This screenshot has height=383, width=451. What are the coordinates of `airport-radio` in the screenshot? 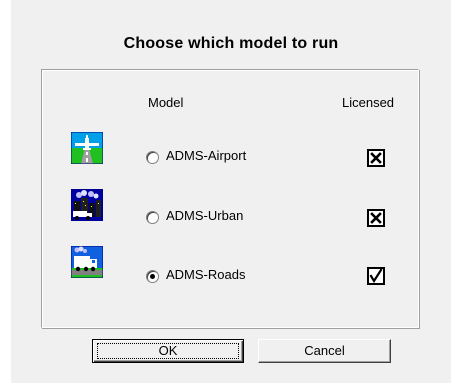 It's located at (152, 157).